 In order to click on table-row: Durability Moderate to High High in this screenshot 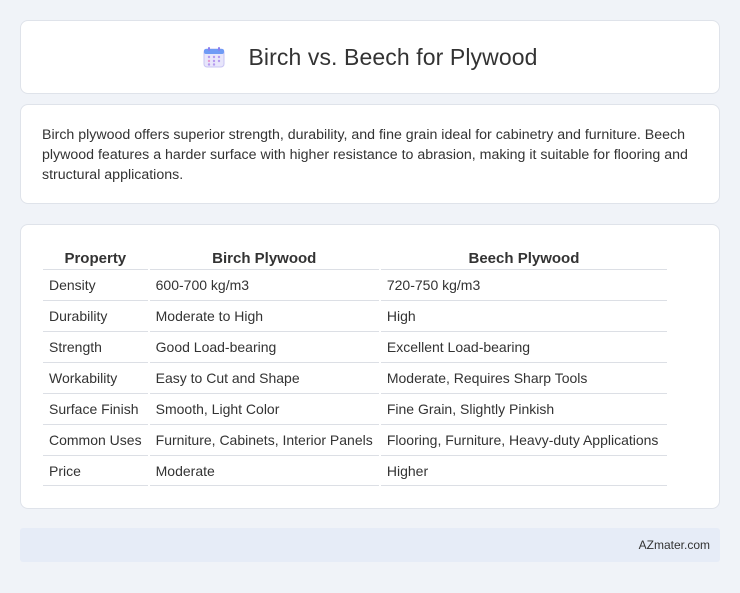, I will do `click(355, 315)`.